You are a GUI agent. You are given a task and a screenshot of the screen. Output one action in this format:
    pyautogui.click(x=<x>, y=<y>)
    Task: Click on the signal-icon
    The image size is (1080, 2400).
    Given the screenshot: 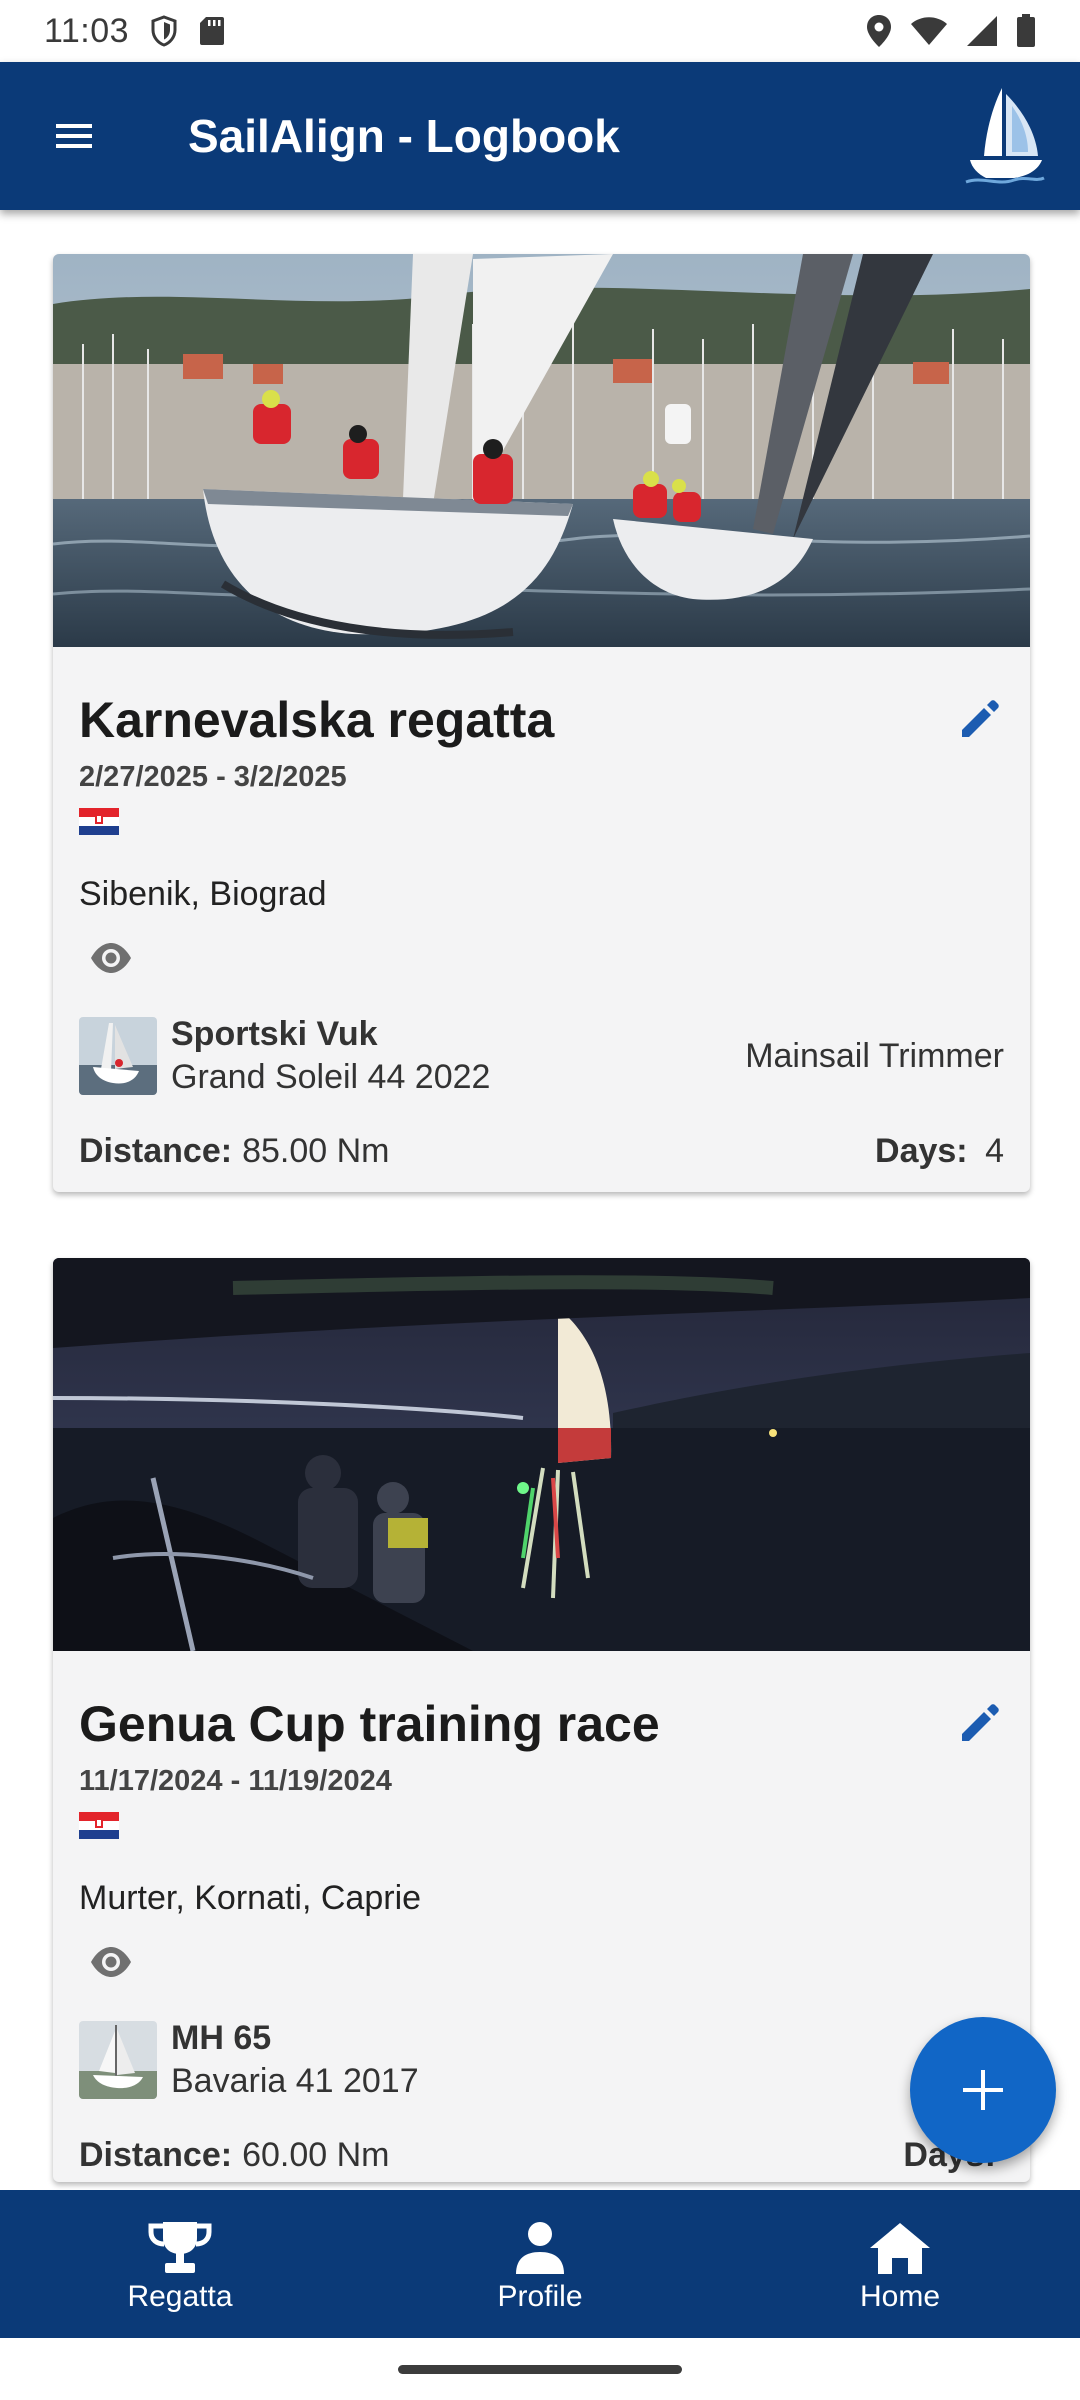 What is the action you would take?
    pyautogui.click(x=982, y=31)
    